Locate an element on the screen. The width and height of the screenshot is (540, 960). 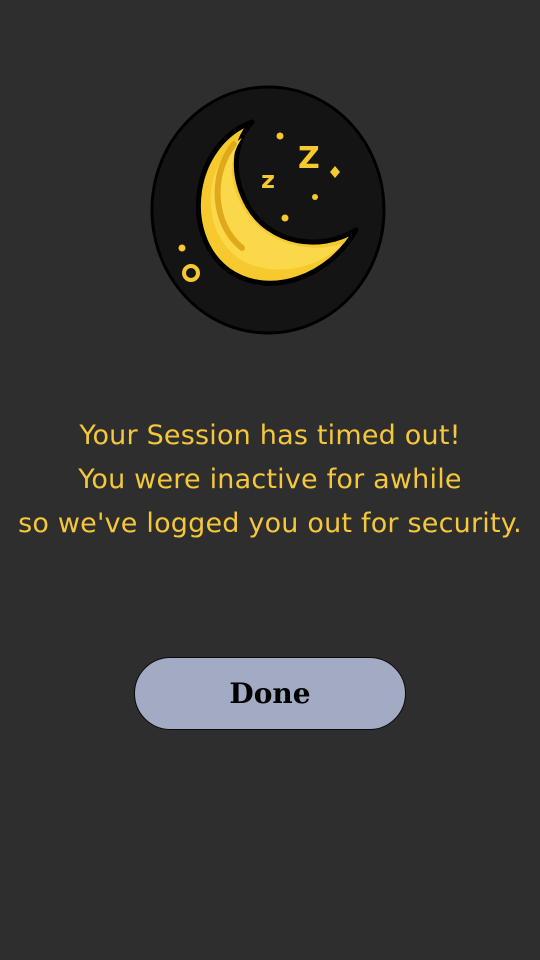
sleeping-moon-icon: z Z is located at coordinates (270, 210).